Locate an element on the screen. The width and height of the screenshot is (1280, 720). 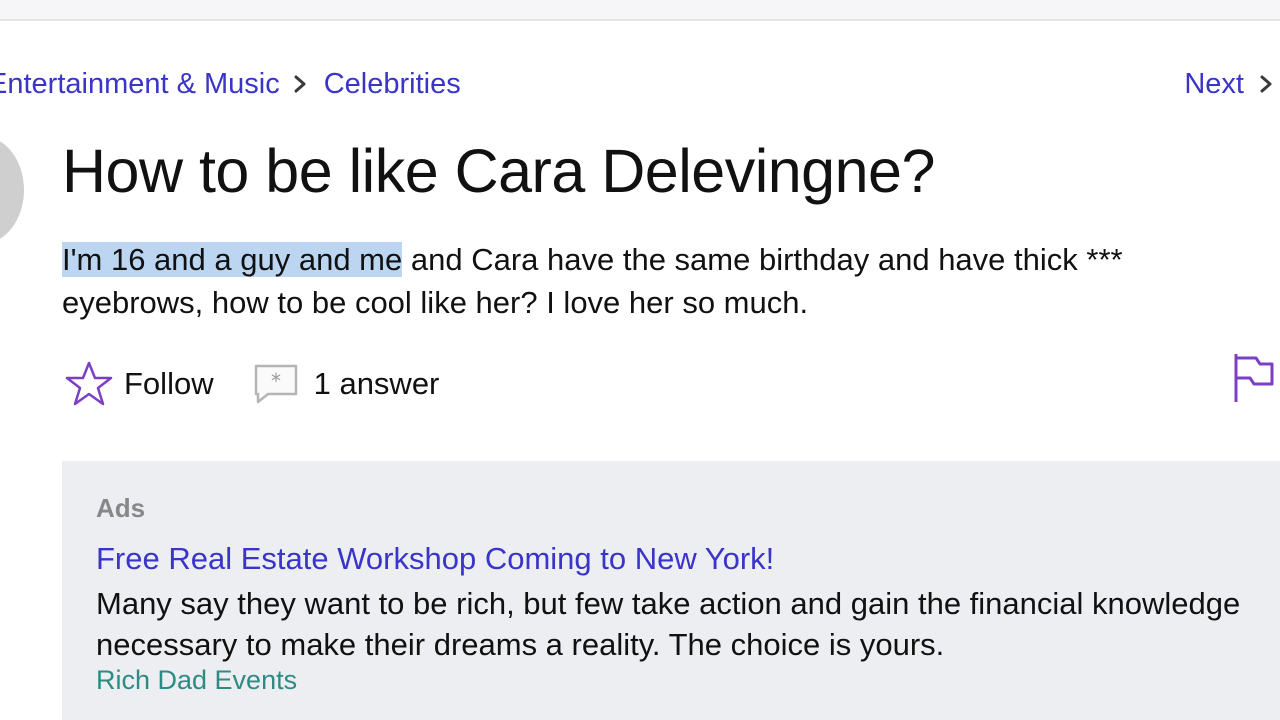
ads-label: Ads is located at coordinates (121, 508).